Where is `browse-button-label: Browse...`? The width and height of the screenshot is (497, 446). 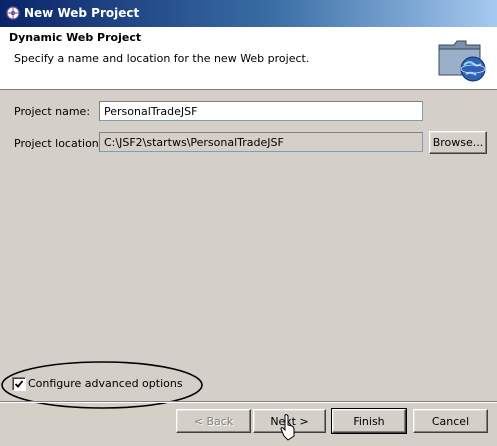 browse-button-label: Browse... is located at coordinates (458, 142).